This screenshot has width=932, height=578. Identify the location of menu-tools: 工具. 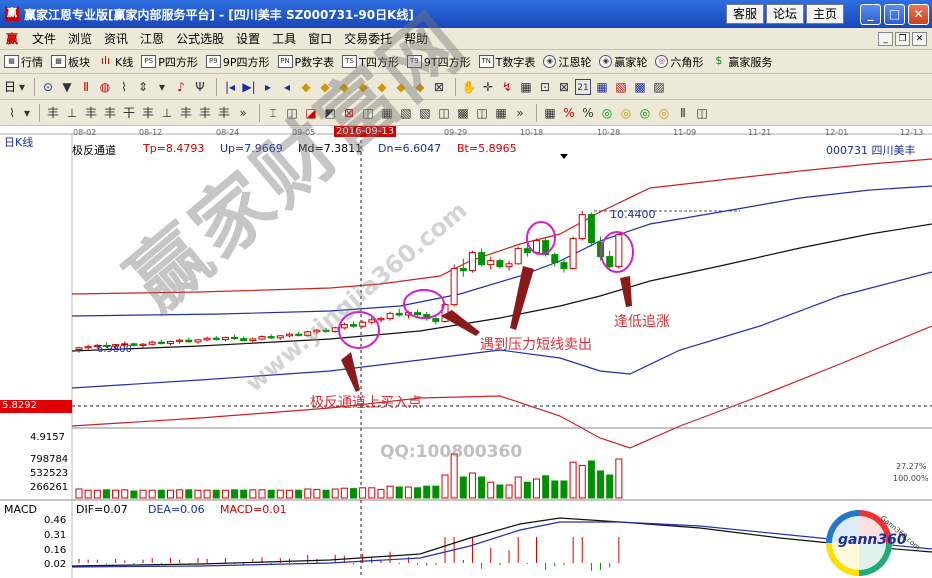
(284, 39).